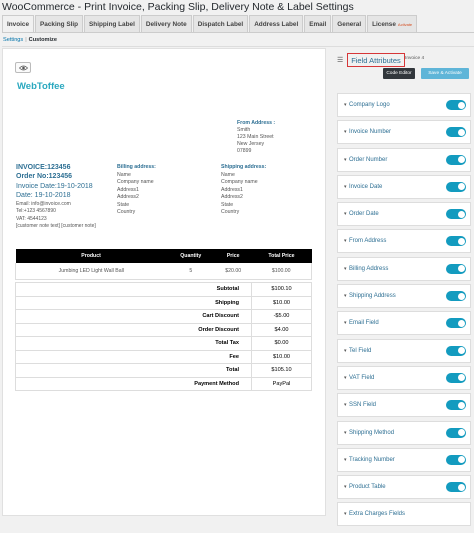 The height and width of the screenshot is (533, 474). What do you see at coordinates (238, 46) in the screenshot?
I see `subnav-divider` at bounding box center [238, 46].